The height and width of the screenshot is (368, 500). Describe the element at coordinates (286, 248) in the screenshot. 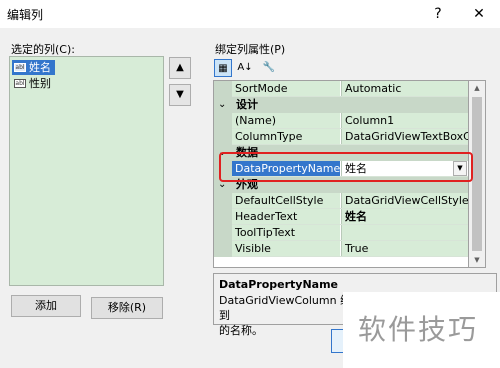

I see `property-name: Visible` at that location.